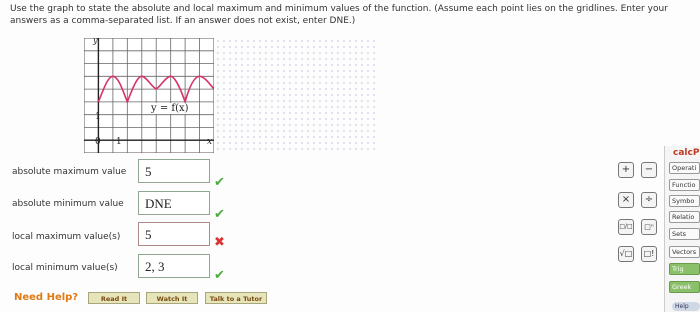  What do you see at coordinates (210, 142) in the screenshot?
I see `x-axis-label: x` at bounding box center [210, 142].